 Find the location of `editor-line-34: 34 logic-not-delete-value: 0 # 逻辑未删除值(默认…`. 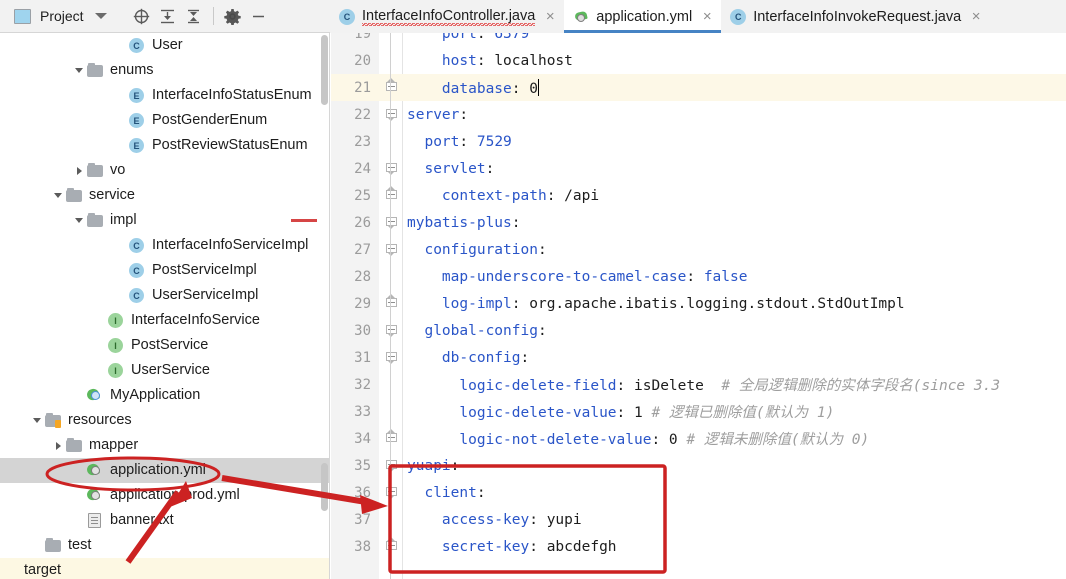

editor-line-34: 34 logic-not-delete-value: 0 # 逻辑未删除值(默认… is located at coordinates (698, 438).